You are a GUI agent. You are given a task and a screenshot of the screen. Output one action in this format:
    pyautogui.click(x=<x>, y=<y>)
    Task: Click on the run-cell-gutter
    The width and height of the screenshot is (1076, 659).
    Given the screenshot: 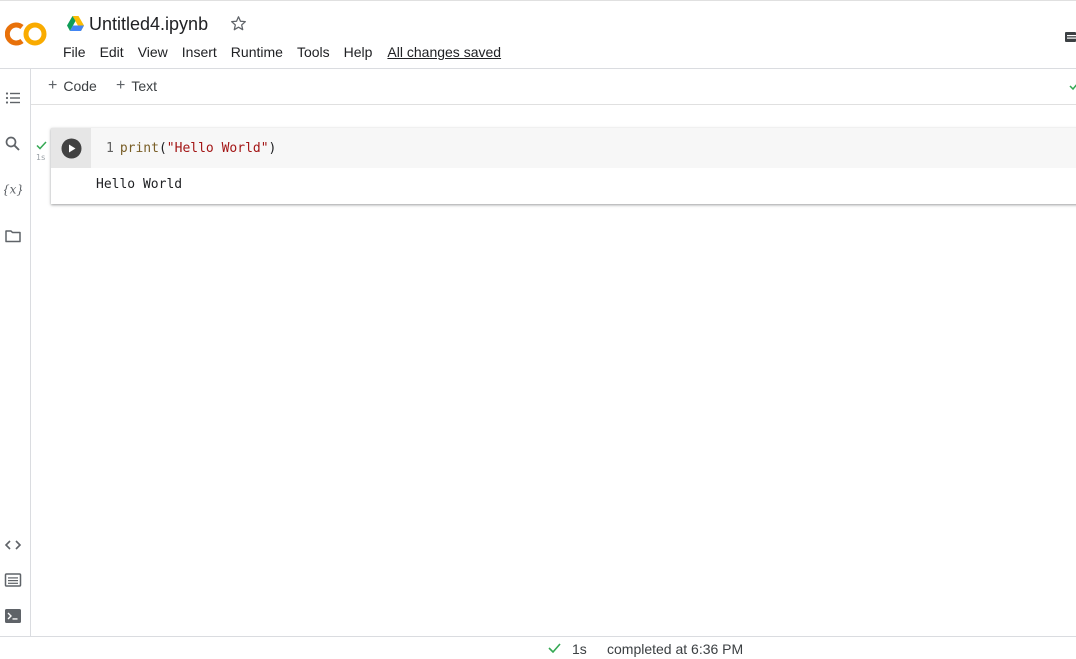 What is the action you would take?
    pyautogui.click(x=71, y=148)
    